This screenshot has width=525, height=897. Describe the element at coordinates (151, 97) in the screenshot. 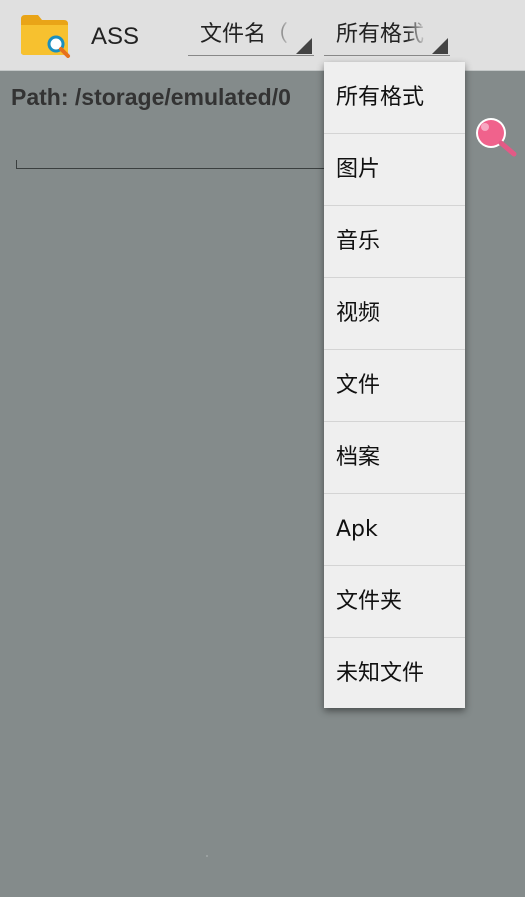

I see `current-path: Path: /storage/emulated/0` at that location.